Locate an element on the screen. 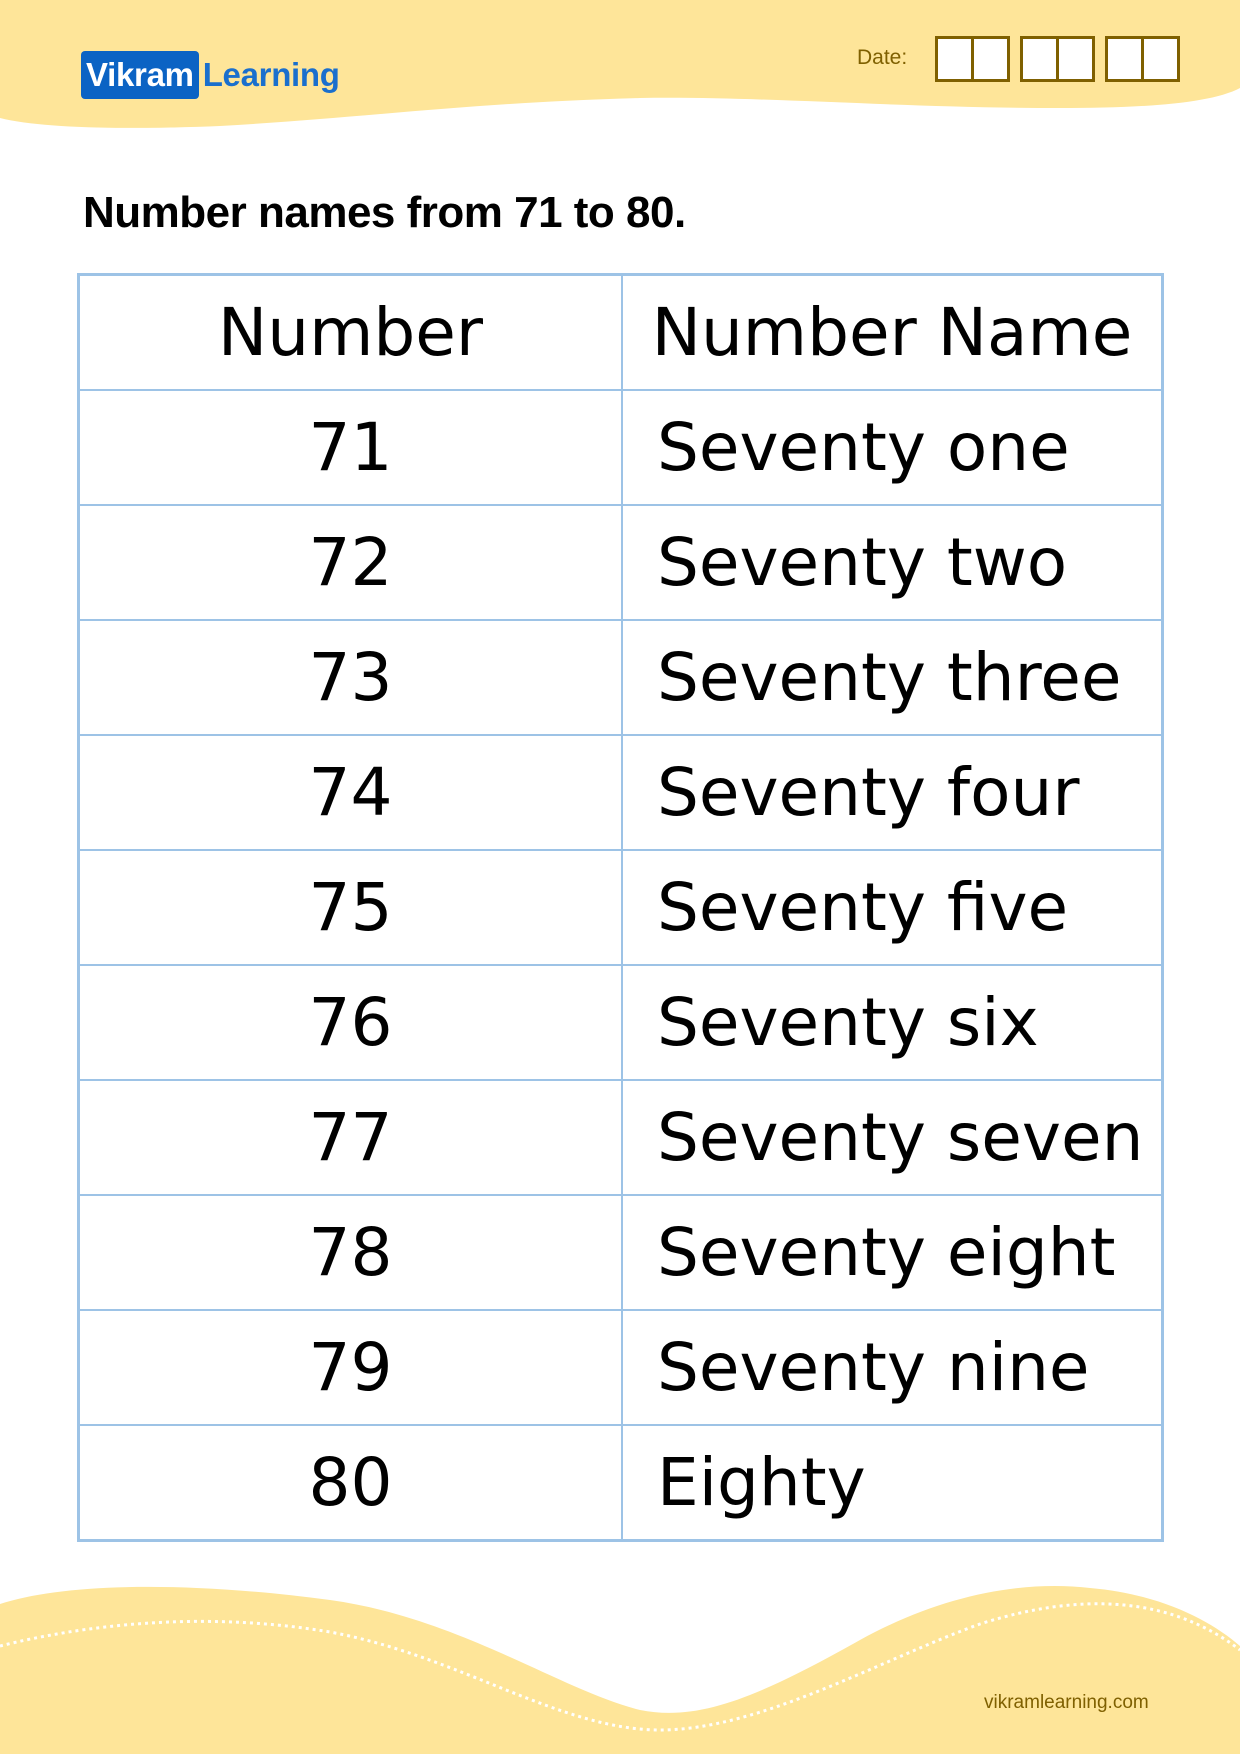  number-cell: 77 is located at coordinates (350, 1137).